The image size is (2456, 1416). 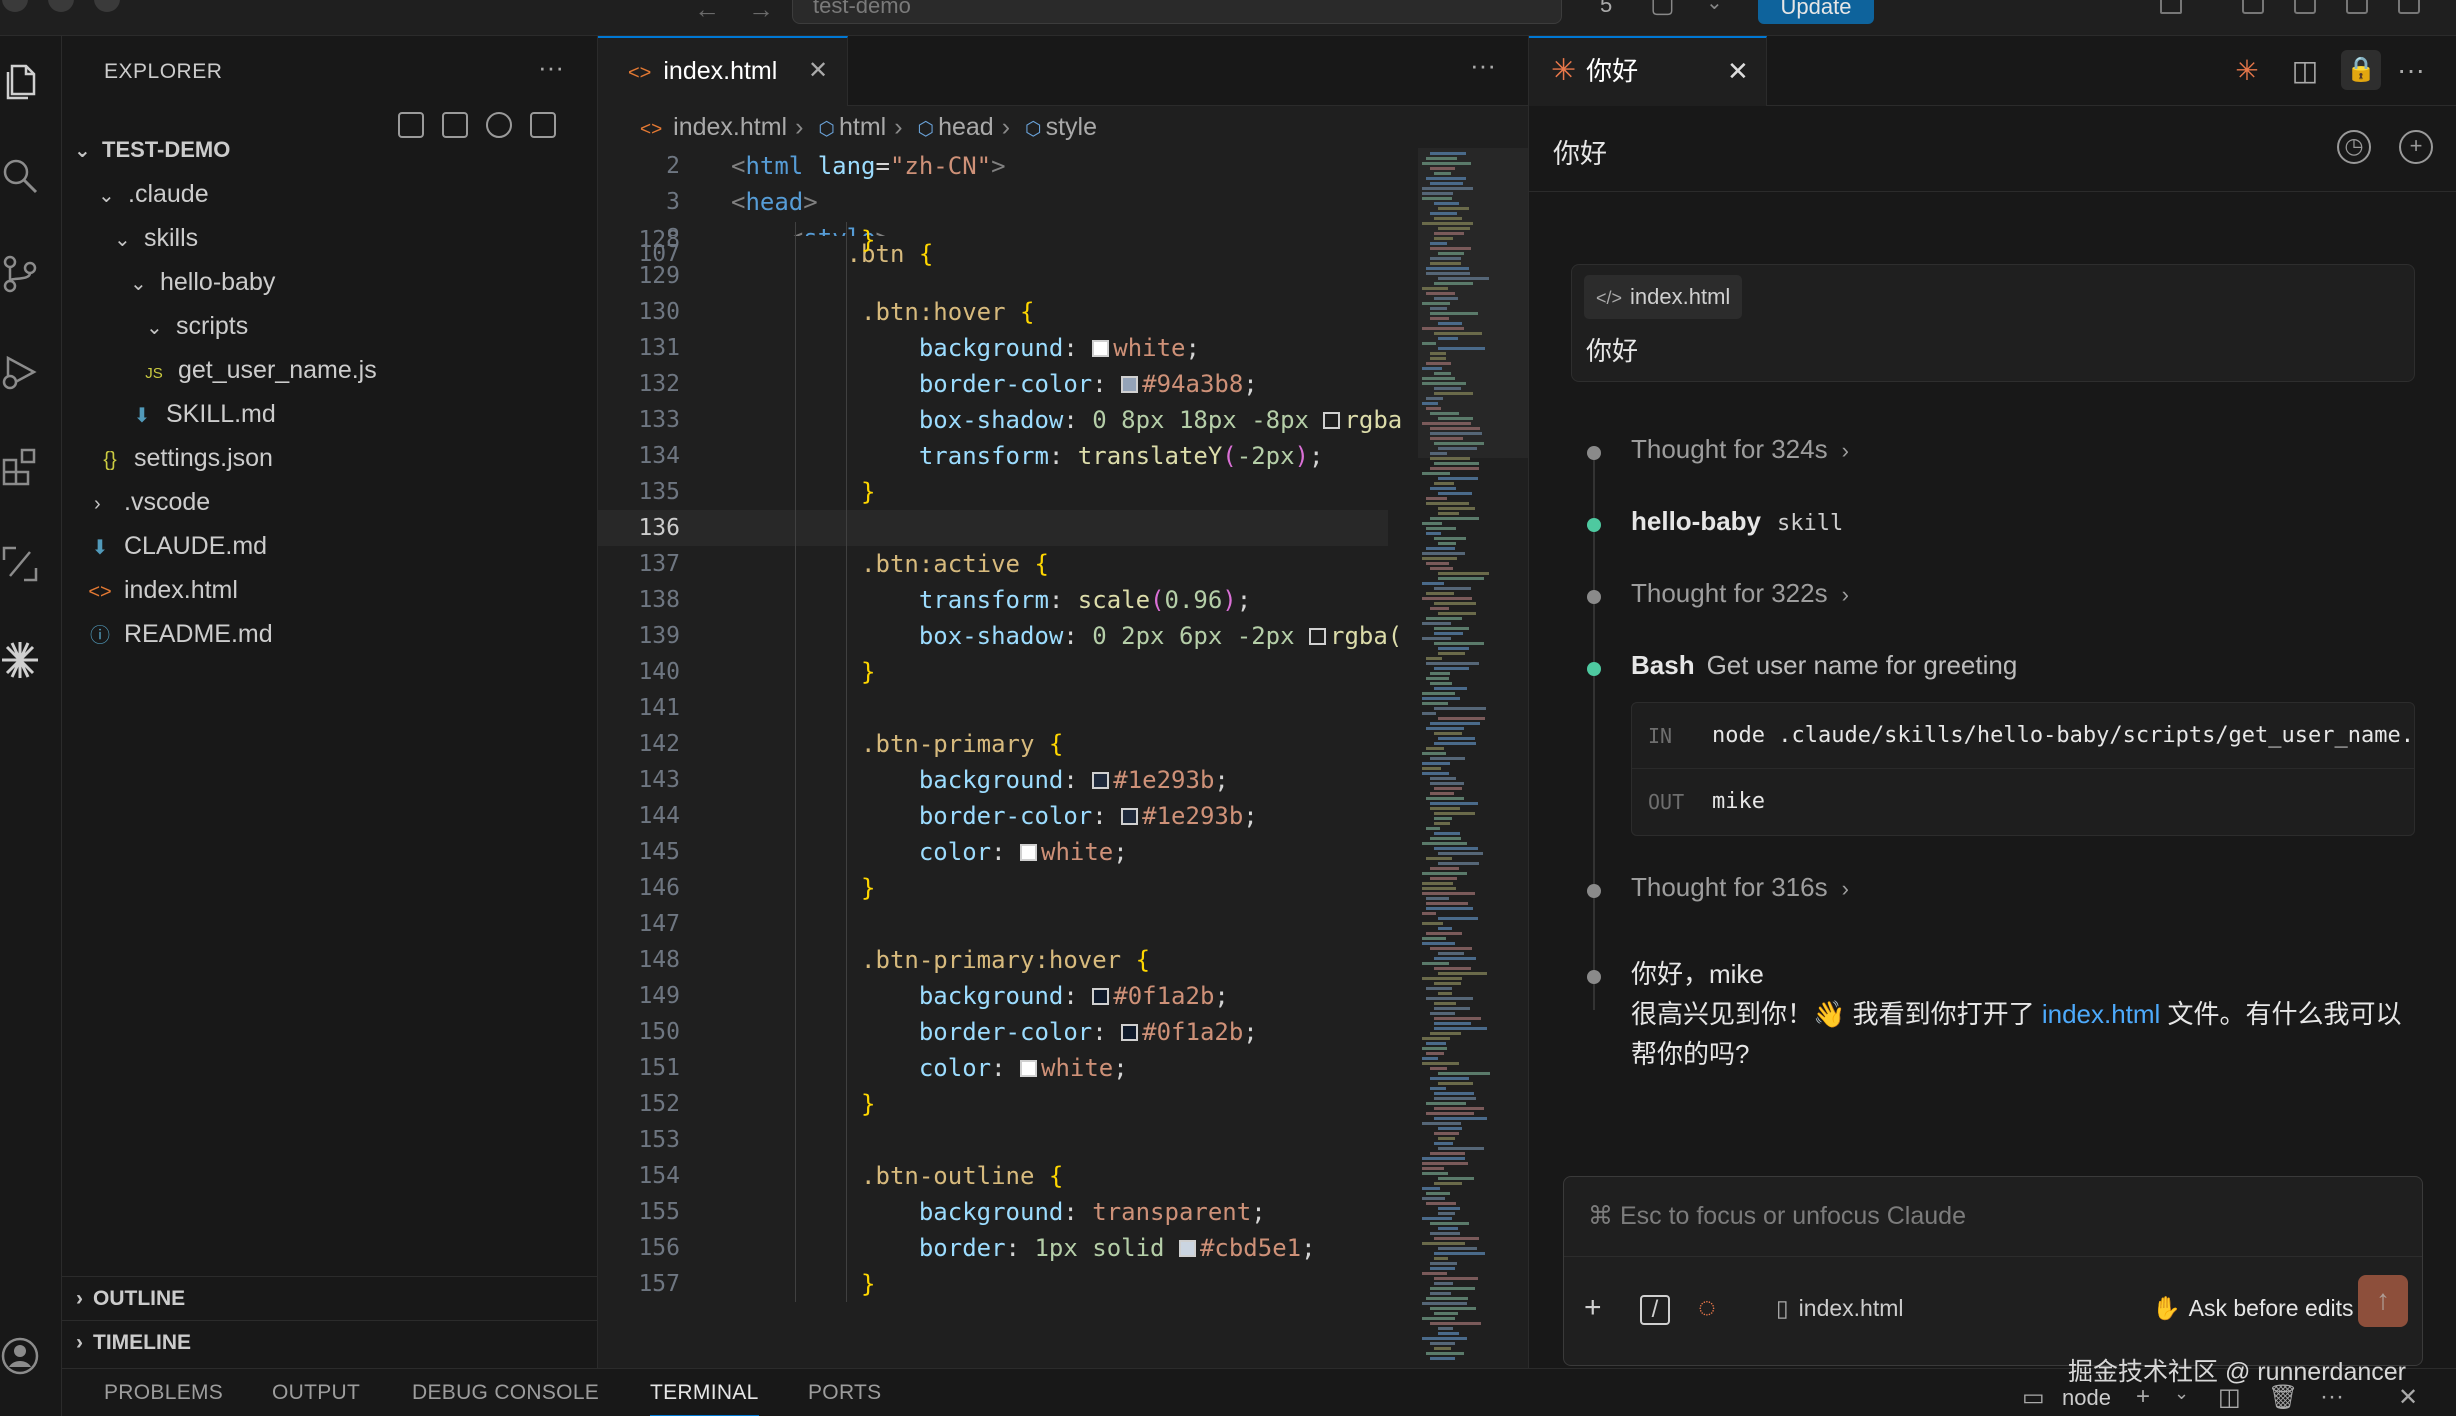 I want to click on new-folder-icon, so click(x=455, y=125).